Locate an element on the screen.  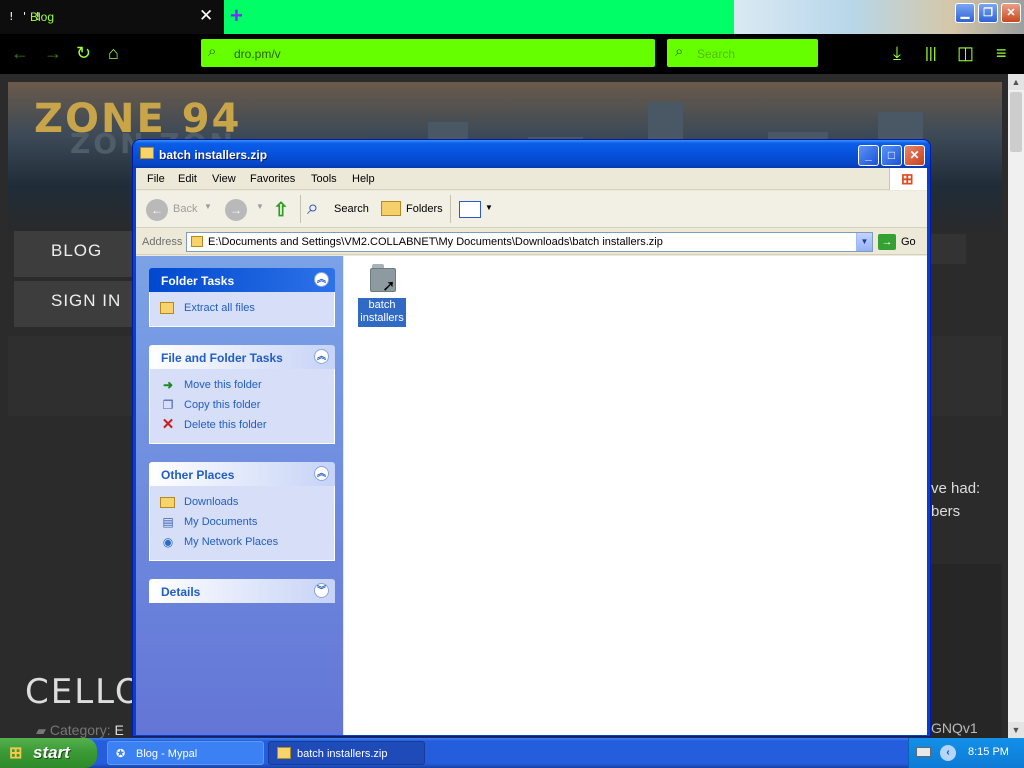
folders-icon is located at coordinates (391, 208).